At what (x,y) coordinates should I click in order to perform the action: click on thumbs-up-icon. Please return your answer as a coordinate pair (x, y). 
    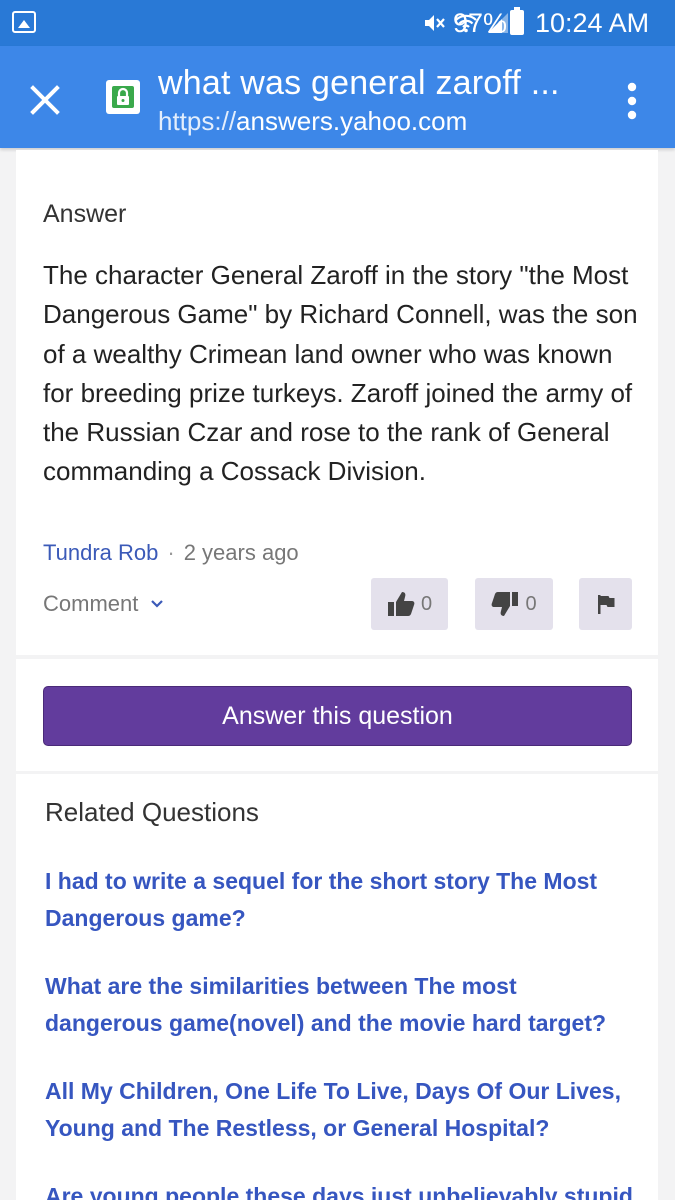
    Looking at the image, I should click on (401, 604).